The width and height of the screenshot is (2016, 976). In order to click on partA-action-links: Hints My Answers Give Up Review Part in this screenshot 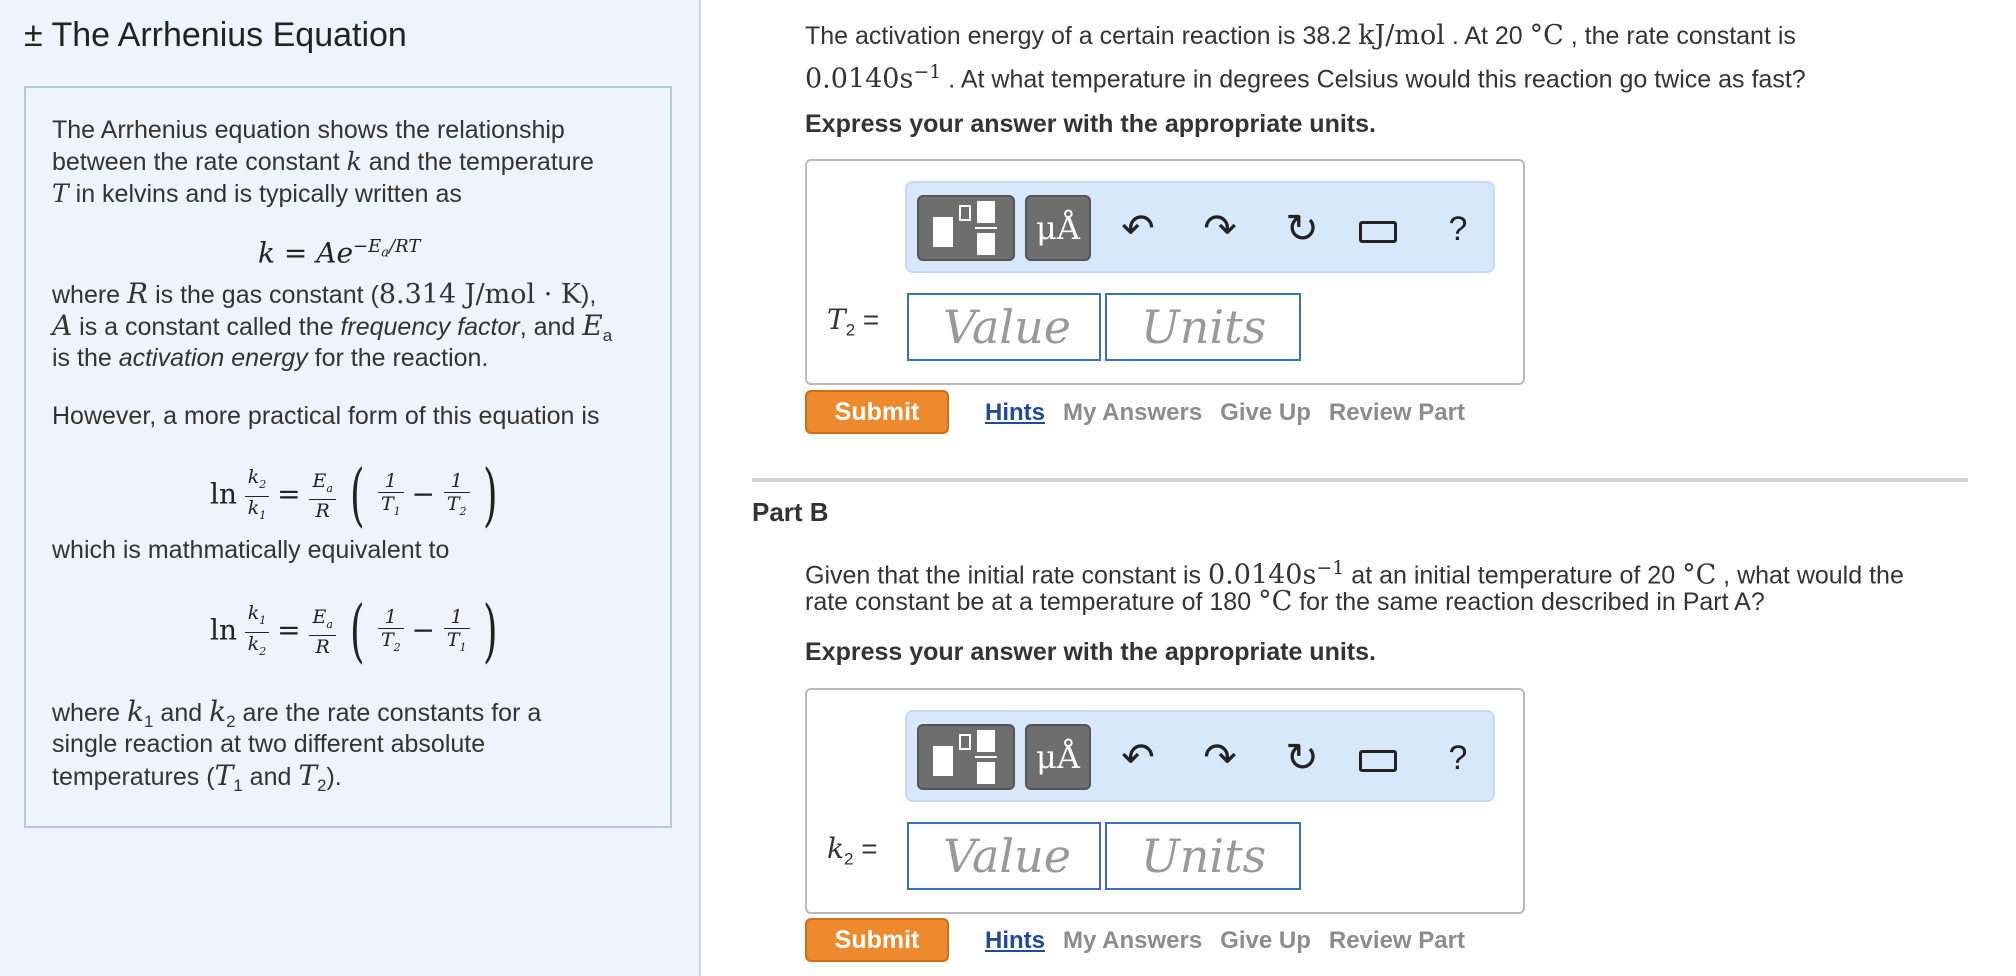, I will do `click(1234, 413)`.